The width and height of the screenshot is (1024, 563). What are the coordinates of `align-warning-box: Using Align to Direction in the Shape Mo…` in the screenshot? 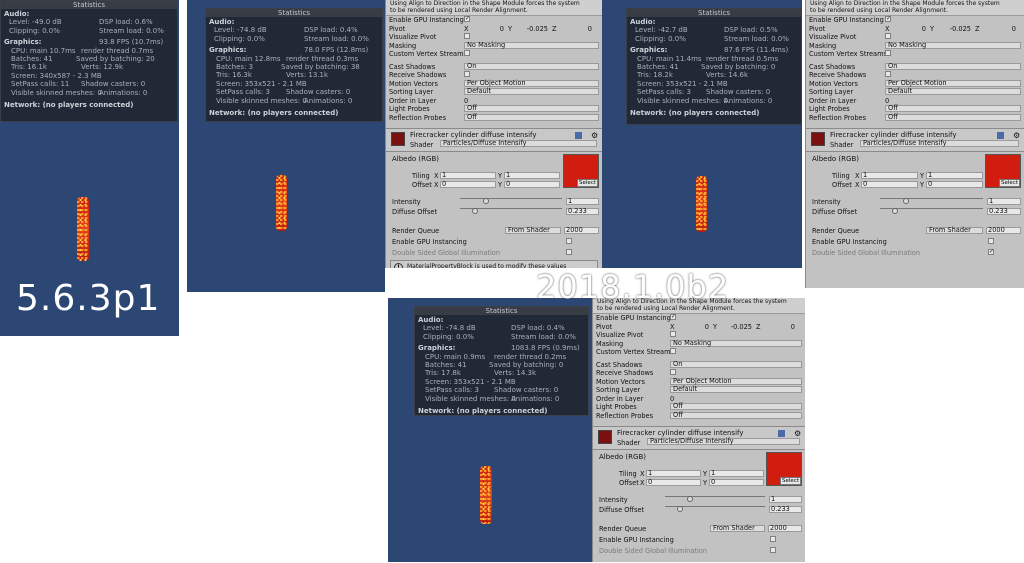 It's located at (494, 8).